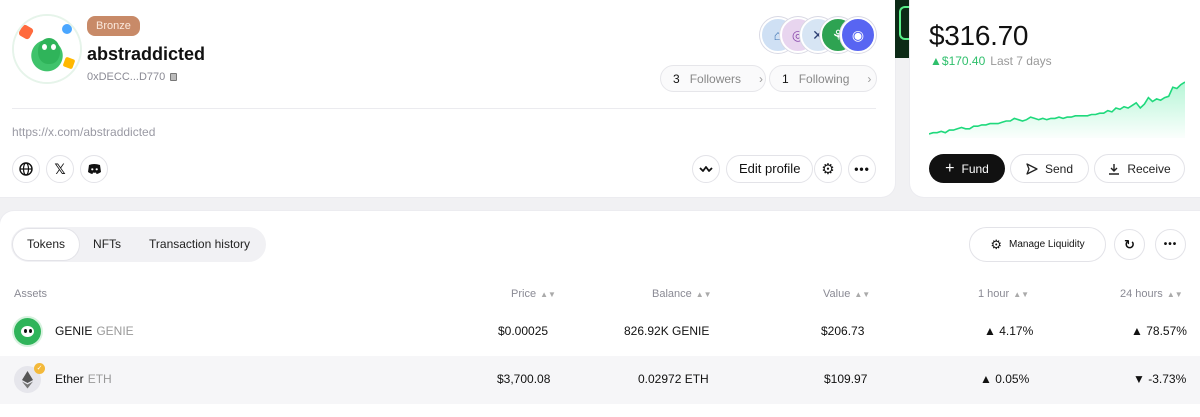 The width and height of the screenshot is (1200, 417). I want to click on followers-button: 3 Followers ›, so click(713, 78).